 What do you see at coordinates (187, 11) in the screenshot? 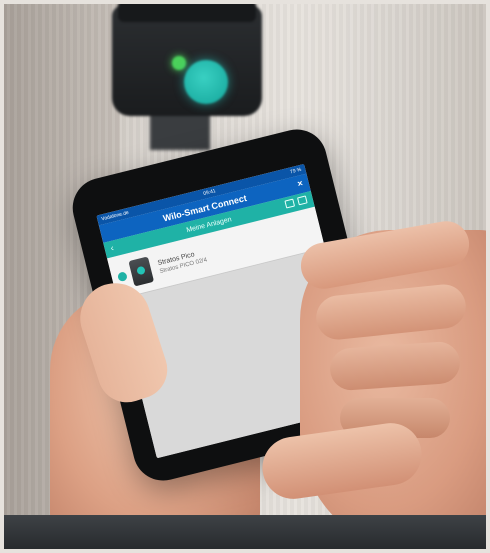
I see `pump-cap` at bounding box center [187, 11].